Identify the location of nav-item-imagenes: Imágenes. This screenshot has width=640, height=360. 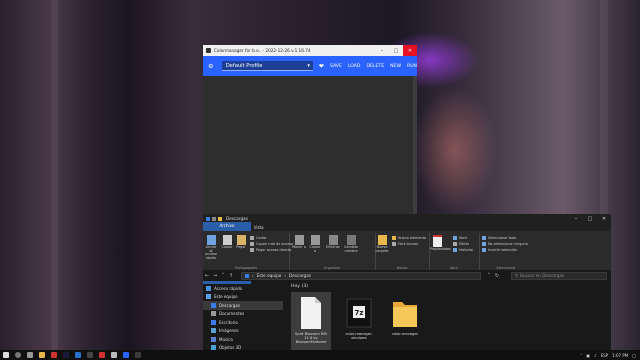
(243, 331).